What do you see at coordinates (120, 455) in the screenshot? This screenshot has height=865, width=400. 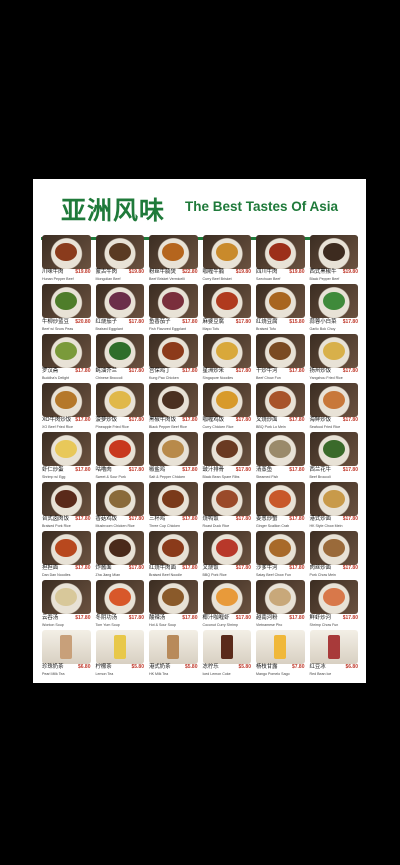 I see `dish-item: 咕噜肉 $17.80 Sweet & Sour Pork` at bounding box center [120, 455].